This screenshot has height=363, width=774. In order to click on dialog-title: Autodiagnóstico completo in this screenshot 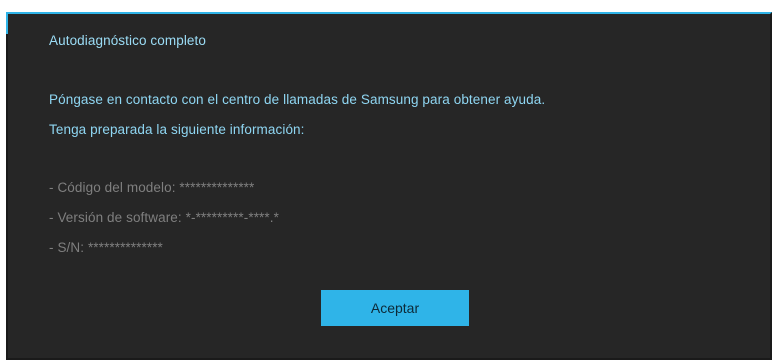, I will do `click(127, 40)`.